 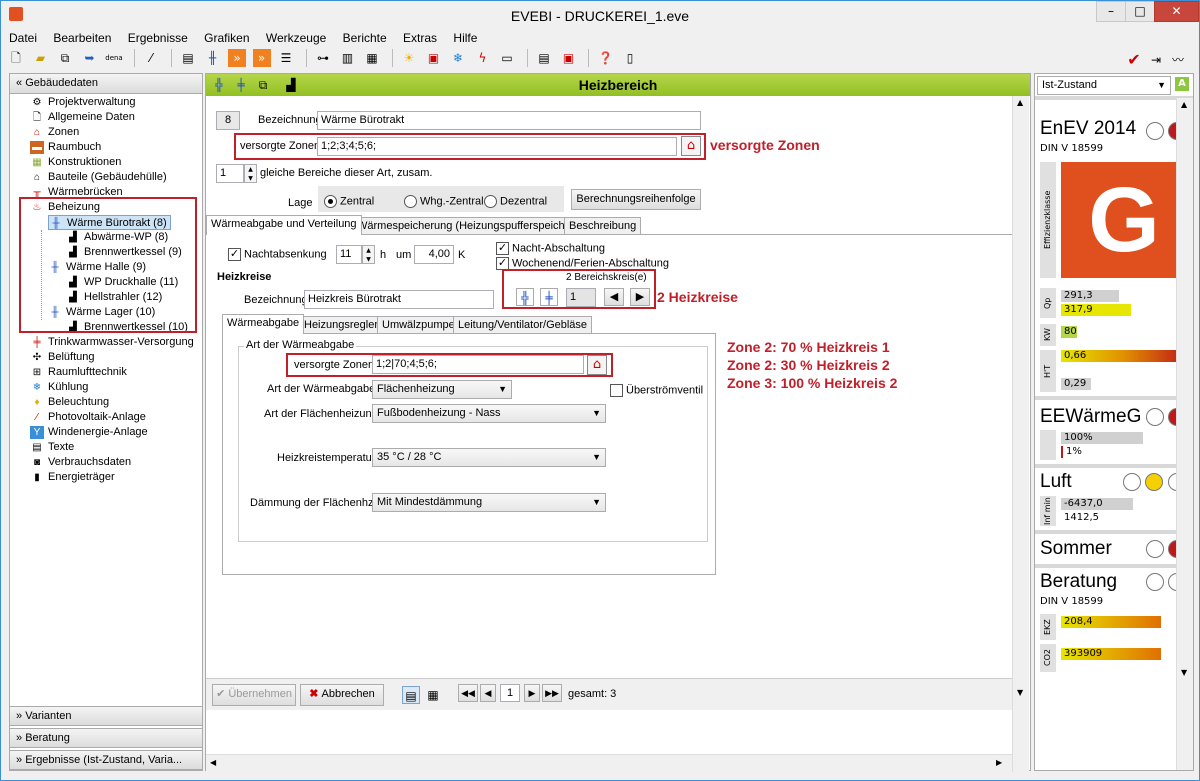 I want to click on menu-ergebnisse: Ergebnisse, so click(x=158, y=38).